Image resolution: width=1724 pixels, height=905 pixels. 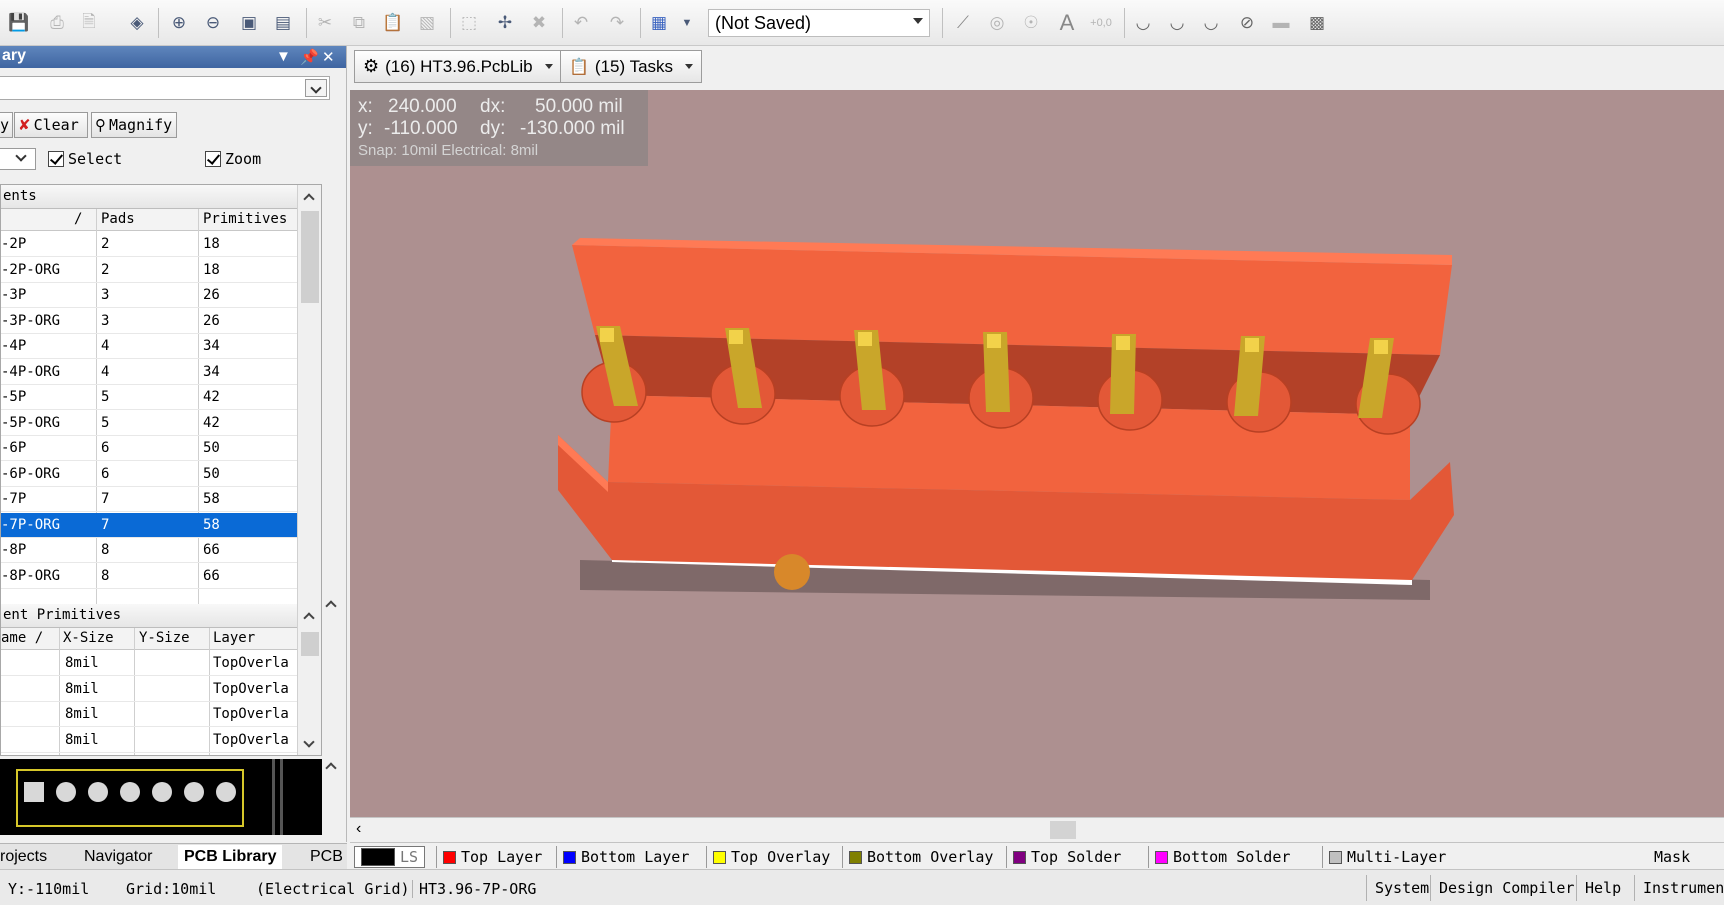 What do you see at coordinates (631, 66) in the screenshot?
I see `tab-tasks: 📋 (15) Tasks` at bounding box center [631, 66].